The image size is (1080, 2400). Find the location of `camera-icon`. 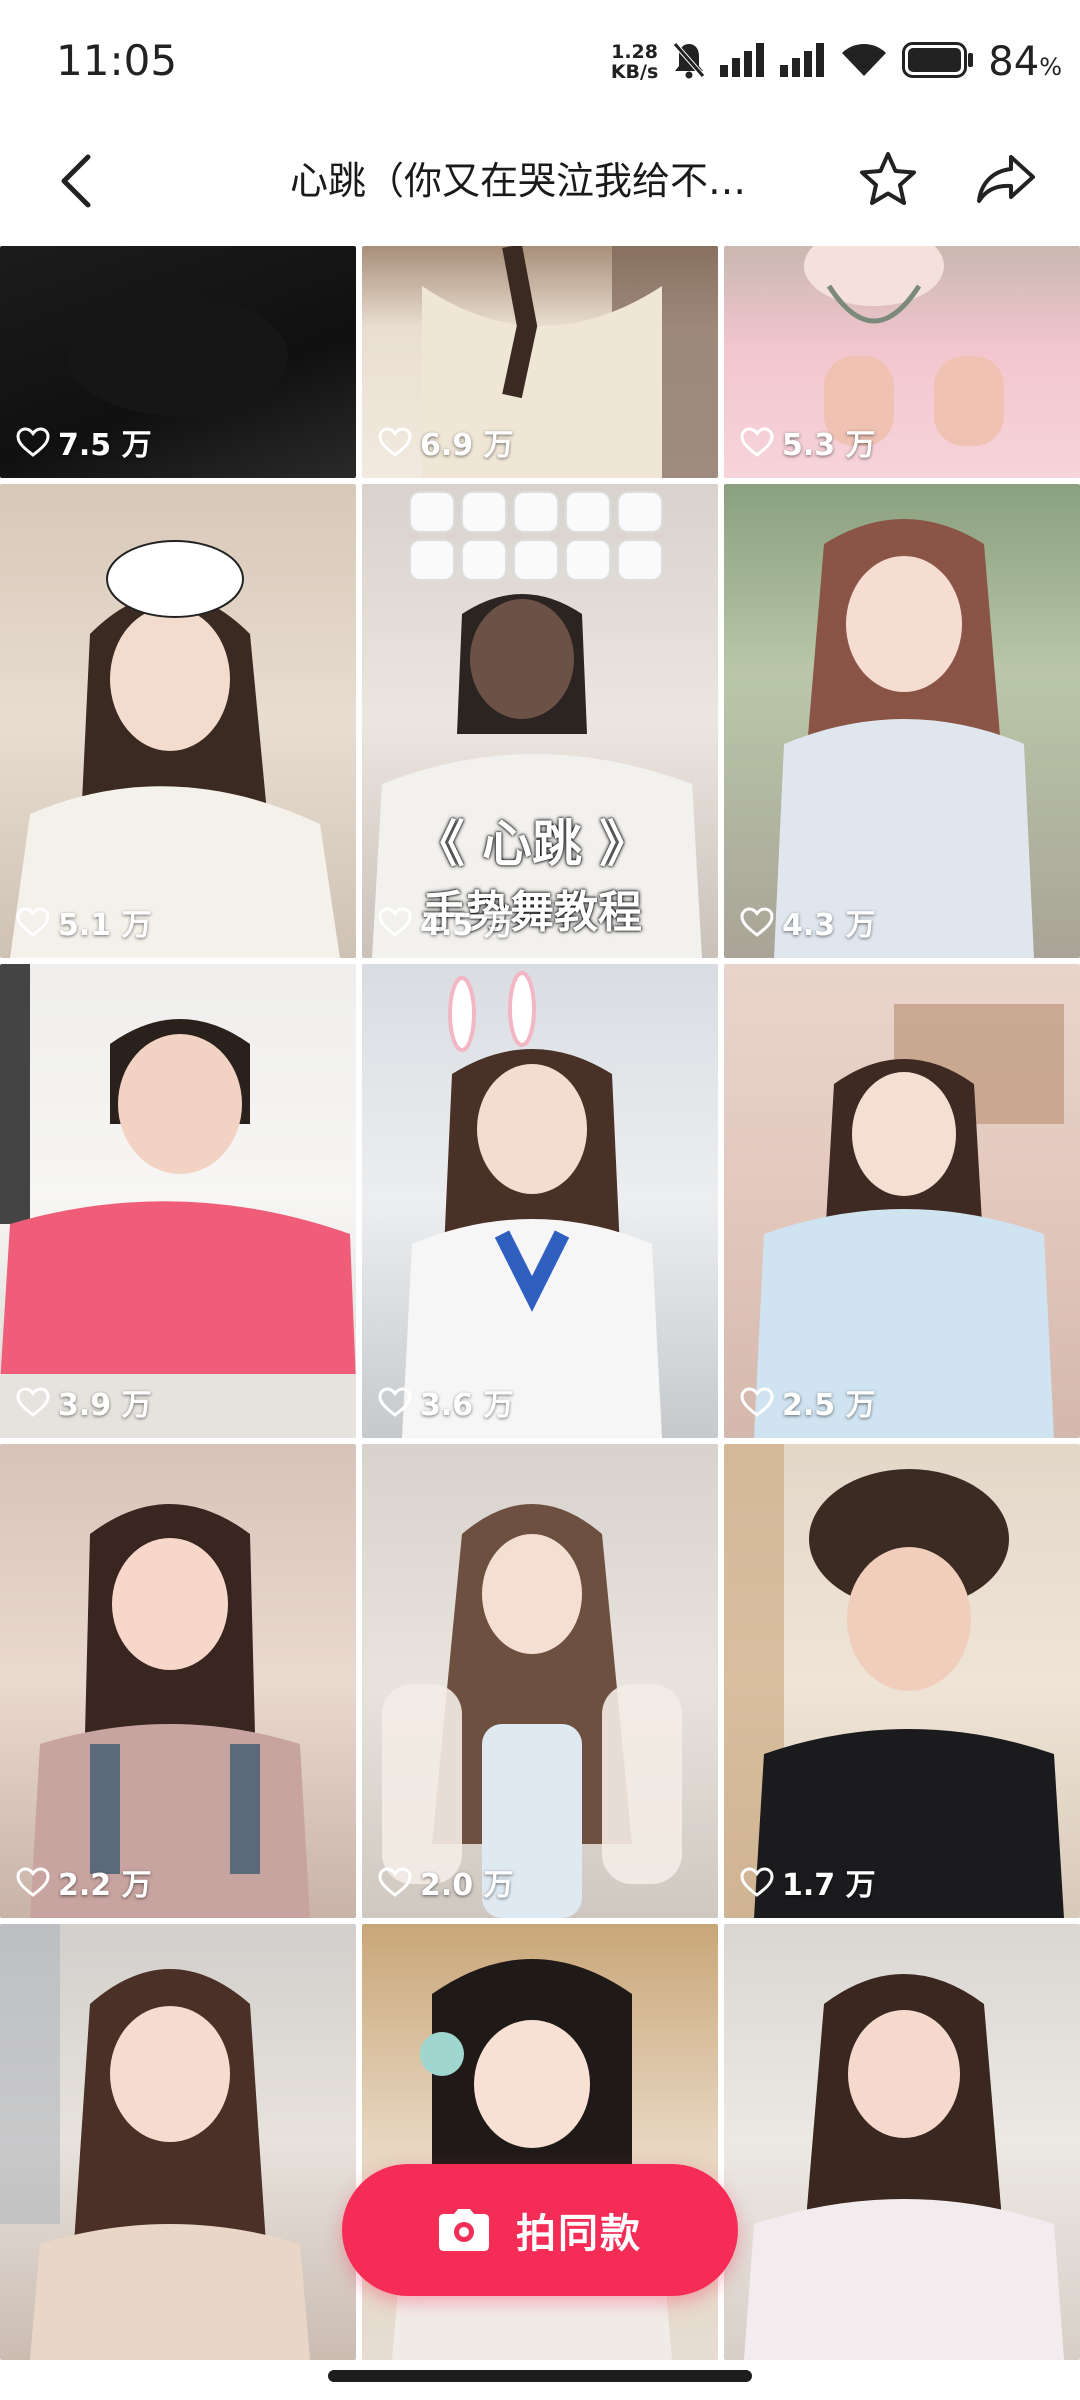

camera-icon is located at coordinates (464, 2230).